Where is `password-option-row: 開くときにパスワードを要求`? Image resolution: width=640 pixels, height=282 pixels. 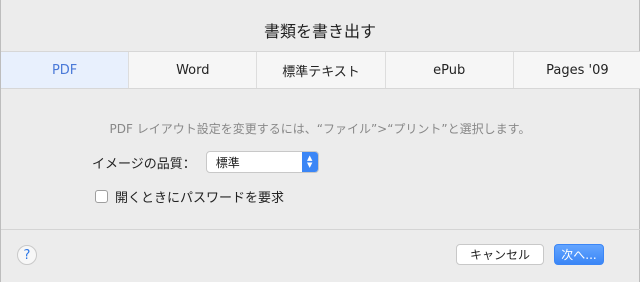
password-option-row: 開くときにパスワードを要求 is located at coordinates (189, 196).